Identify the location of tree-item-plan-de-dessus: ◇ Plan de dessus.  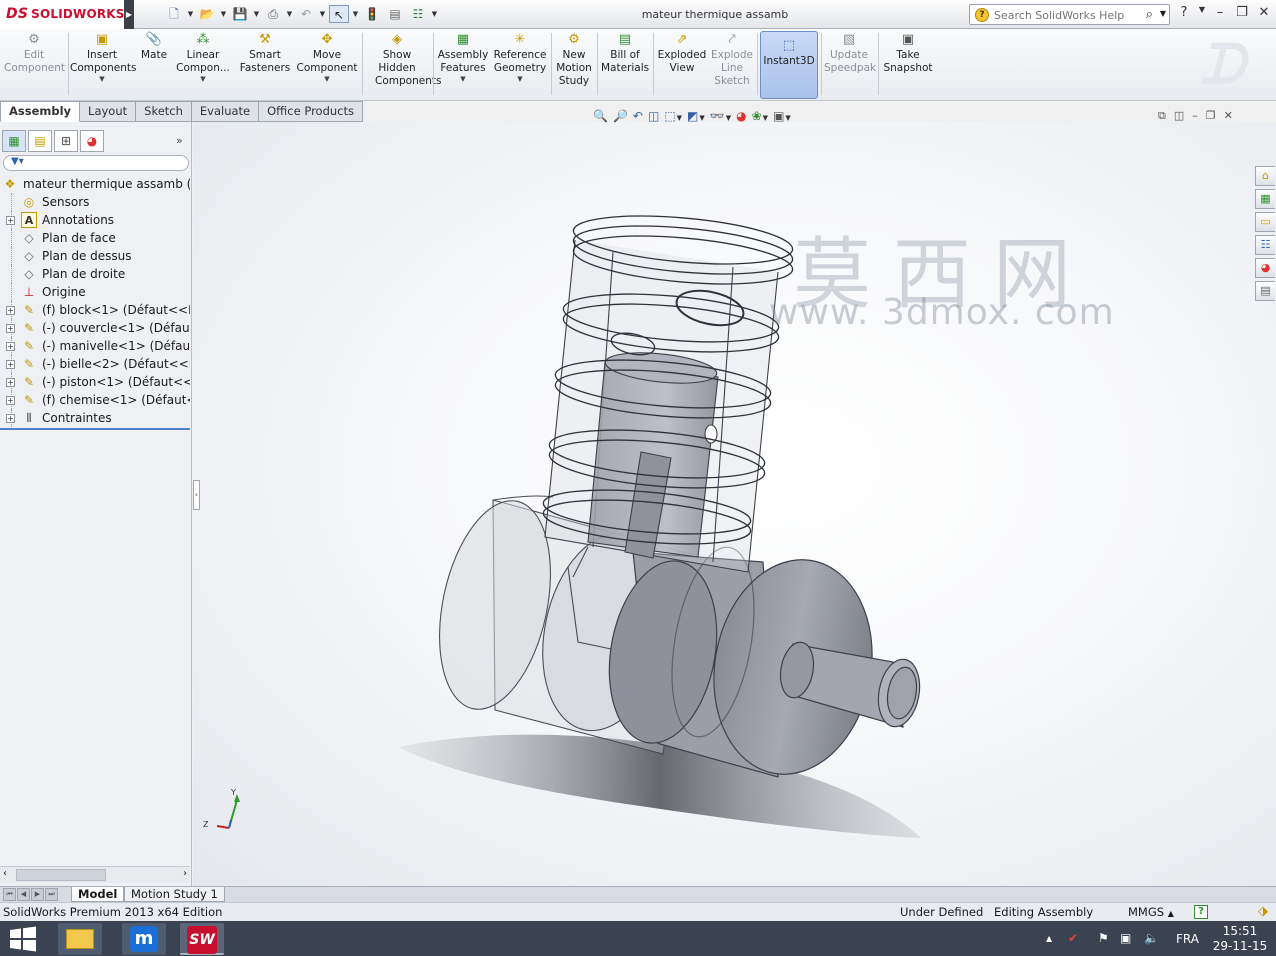
(95, 256).